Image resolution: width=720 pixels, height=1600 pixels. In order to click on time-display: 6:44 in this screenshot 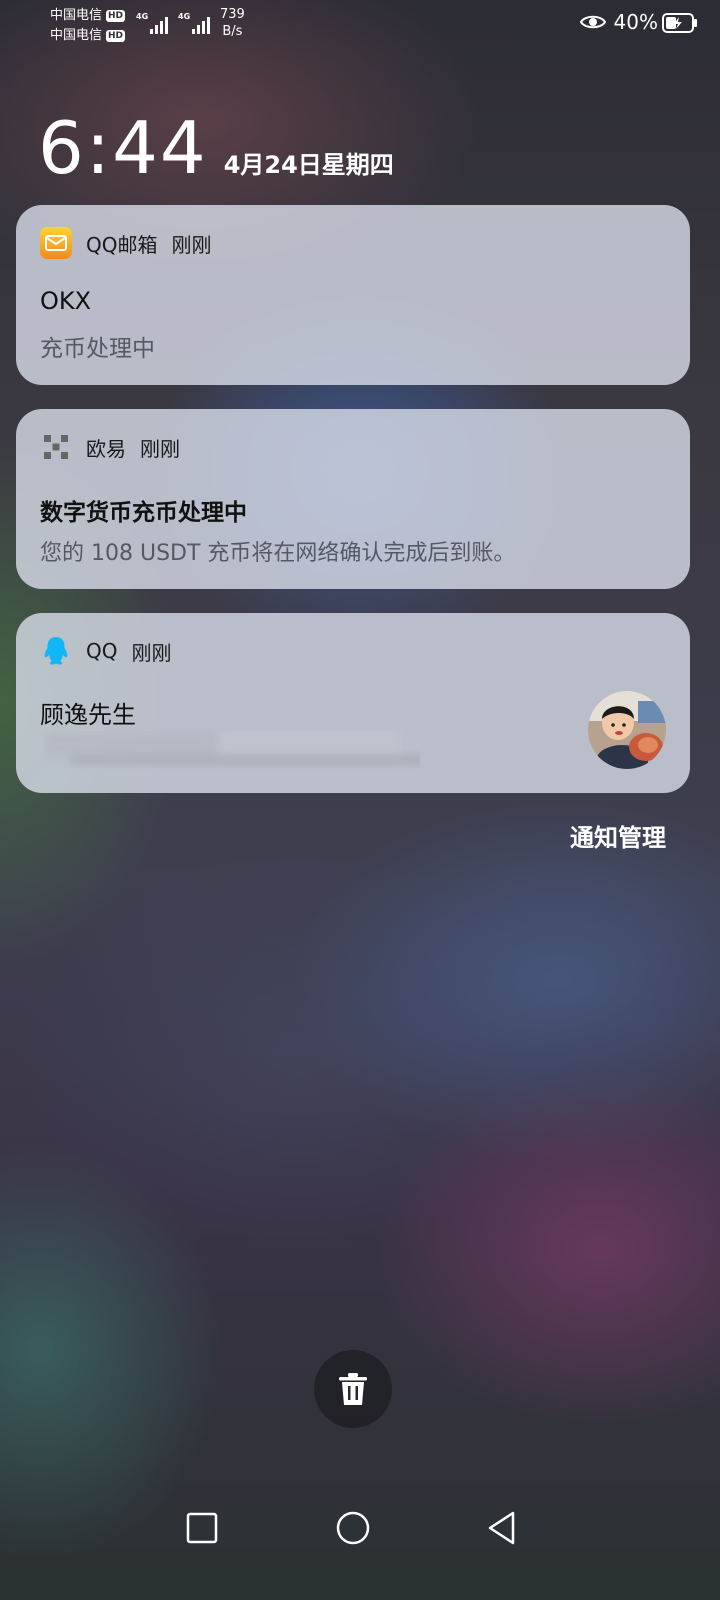, I will do `click(123, 148)`.